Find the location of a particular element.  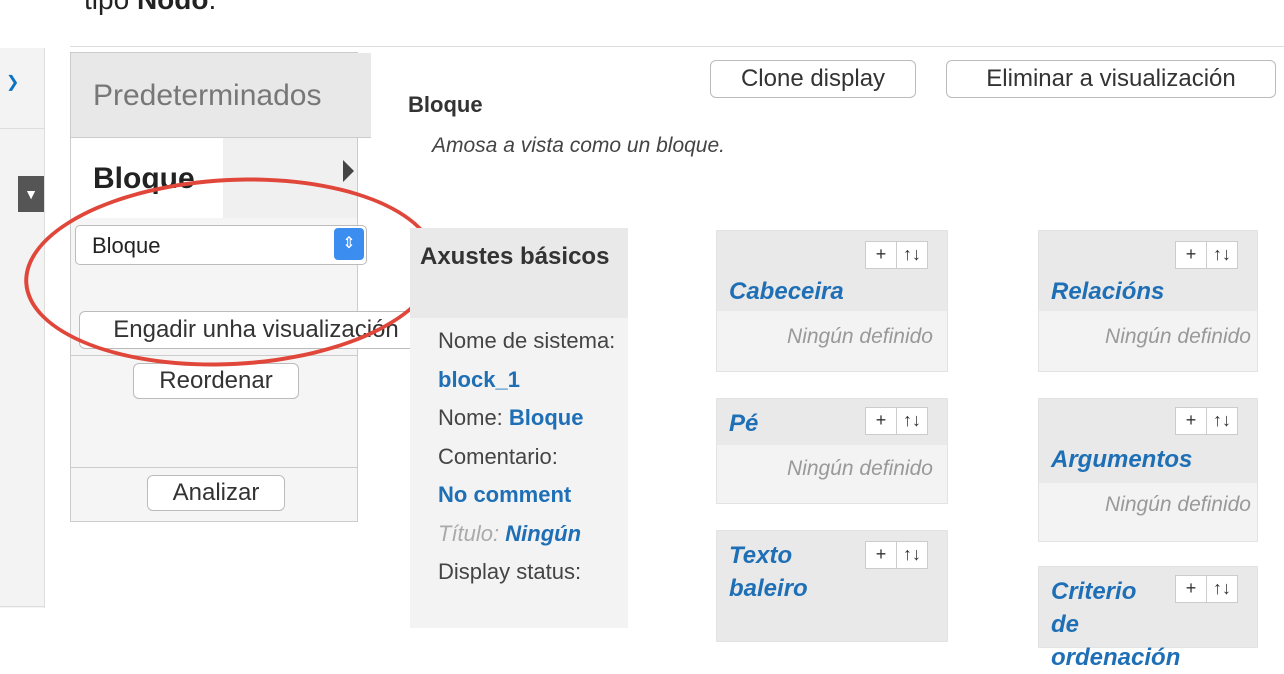

no-results-panel-title: Texto baleiro is located at coordinates (779, 572).